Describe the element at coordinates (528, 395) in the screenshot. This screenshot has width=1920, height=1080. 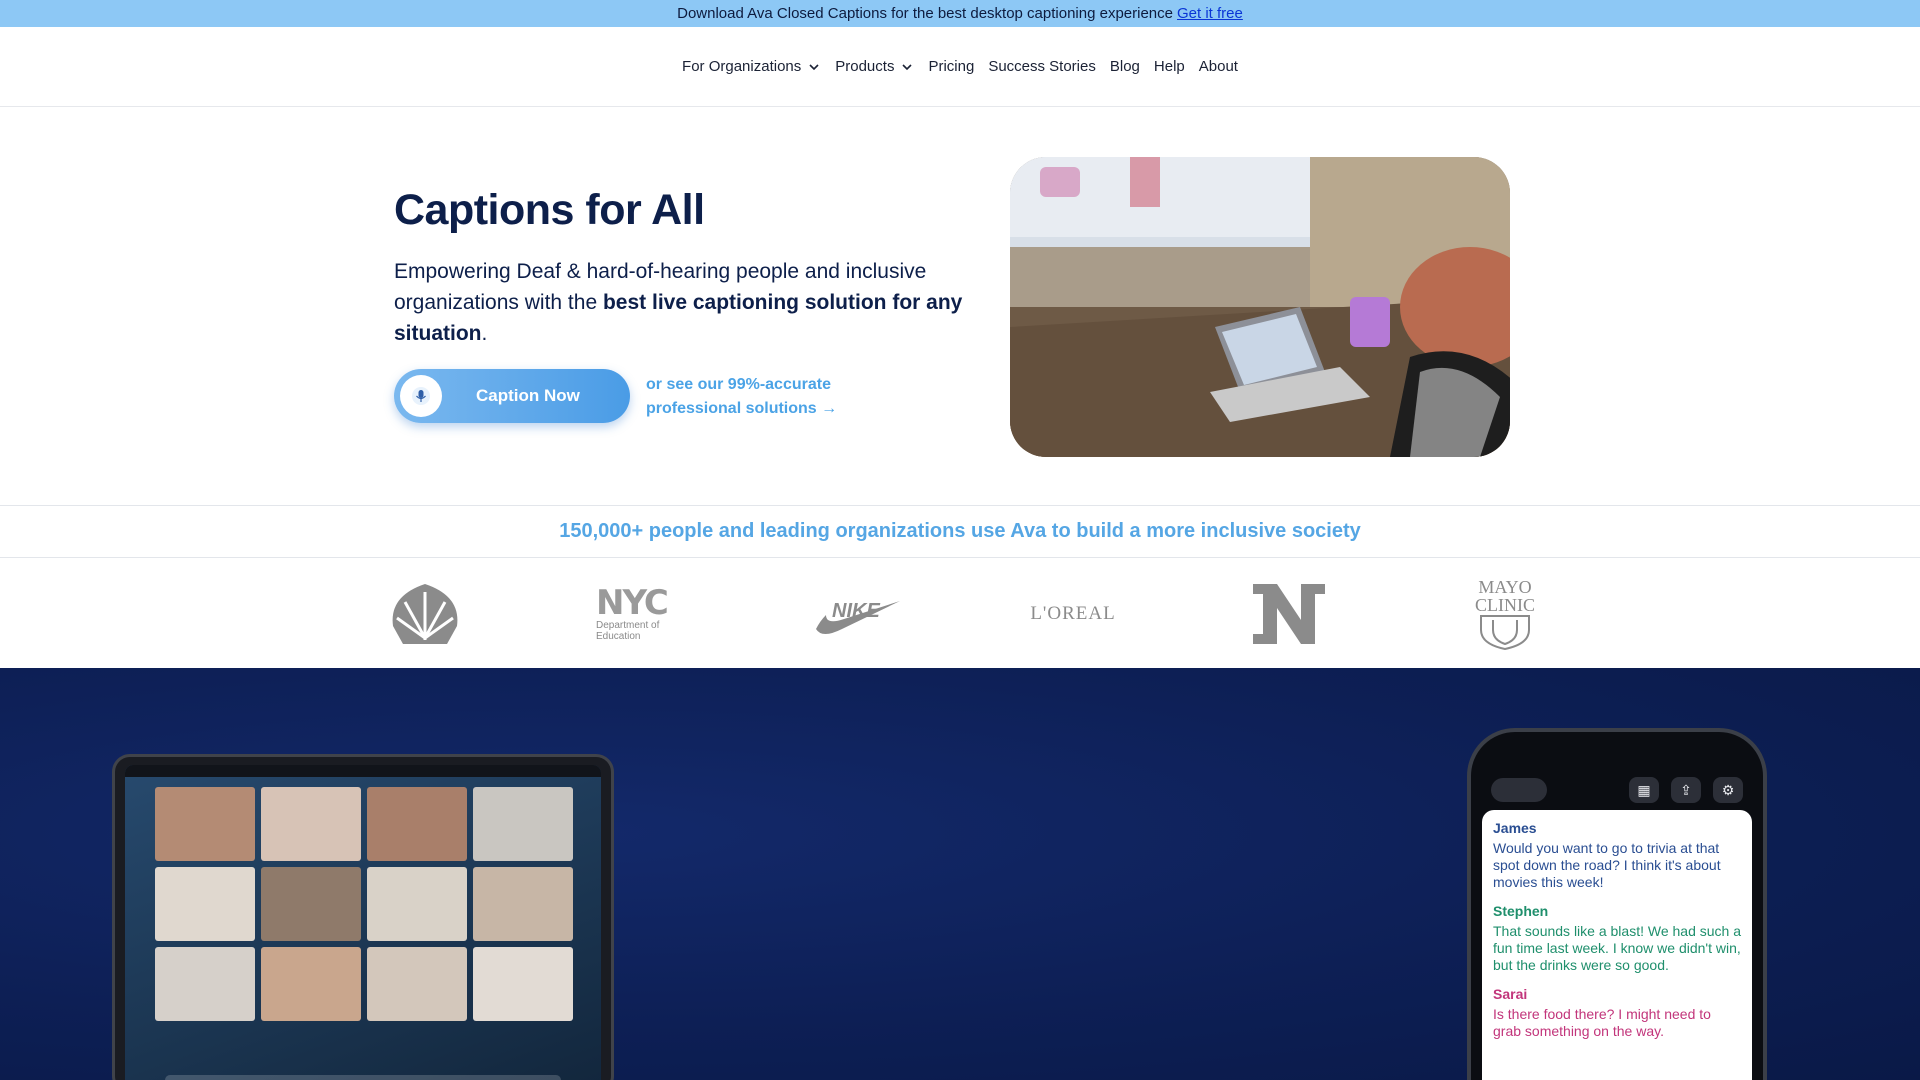
I see `caption-now-label: Caption Now` at that location.